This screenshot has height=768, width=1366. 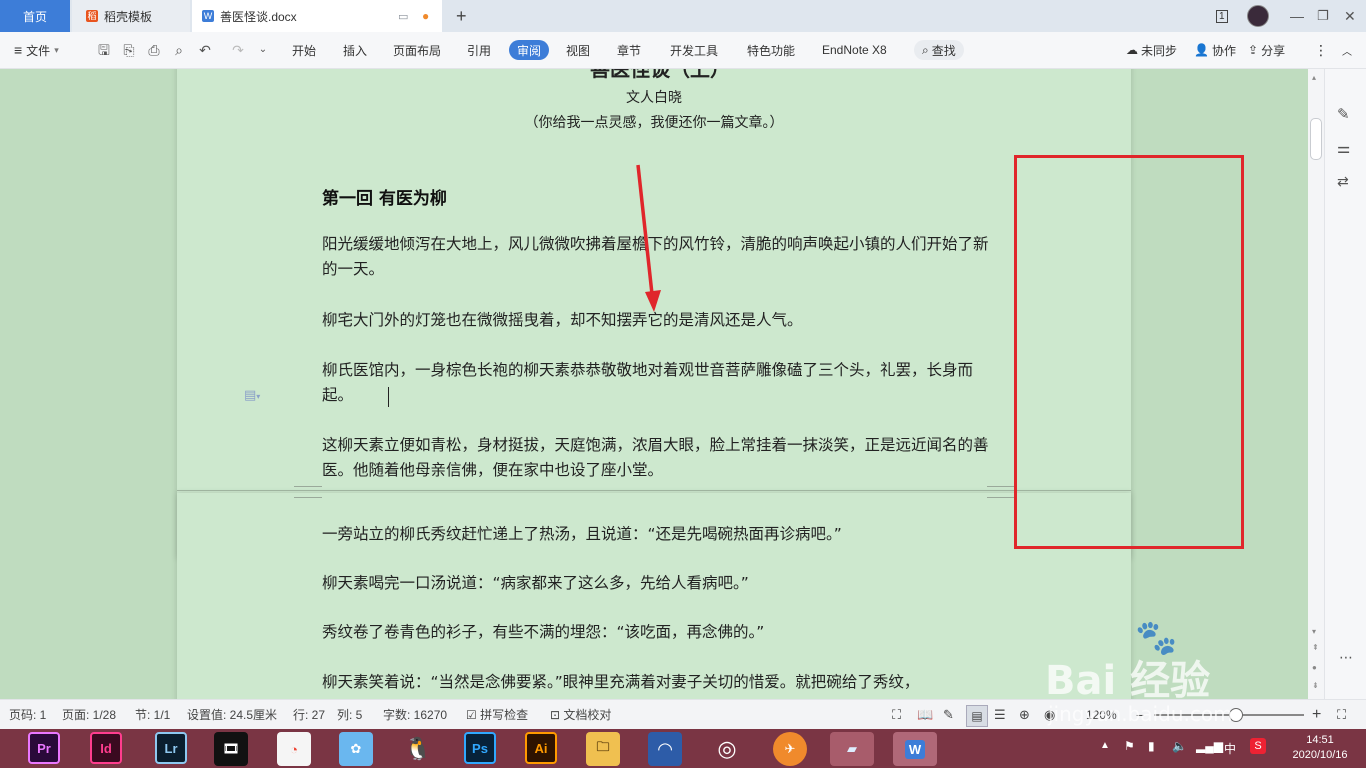 I want to click on restore-icon: ❐, so click(x=1325, y=16).